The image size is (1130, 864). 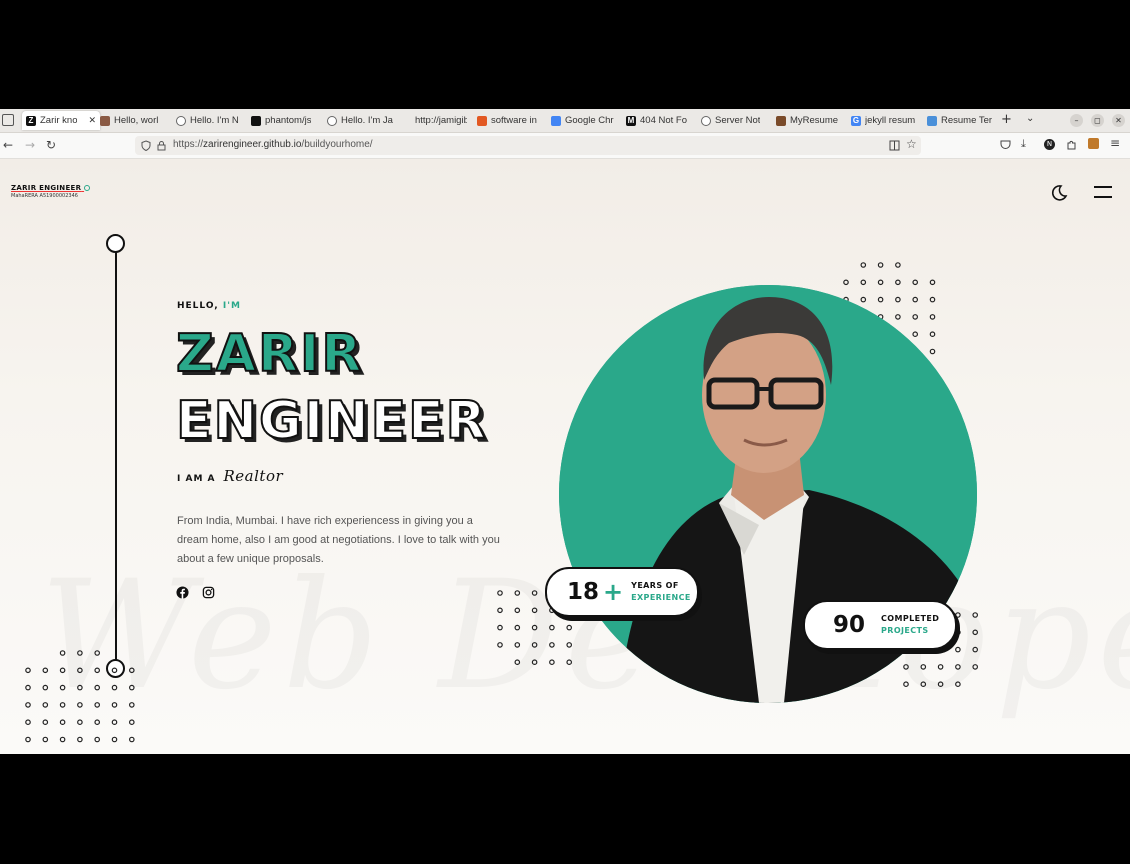 What do you see at coordinates (960, 120) in the screenshot?
I see `browser-tab: Resume Ter` at bounding box center [960, 120].